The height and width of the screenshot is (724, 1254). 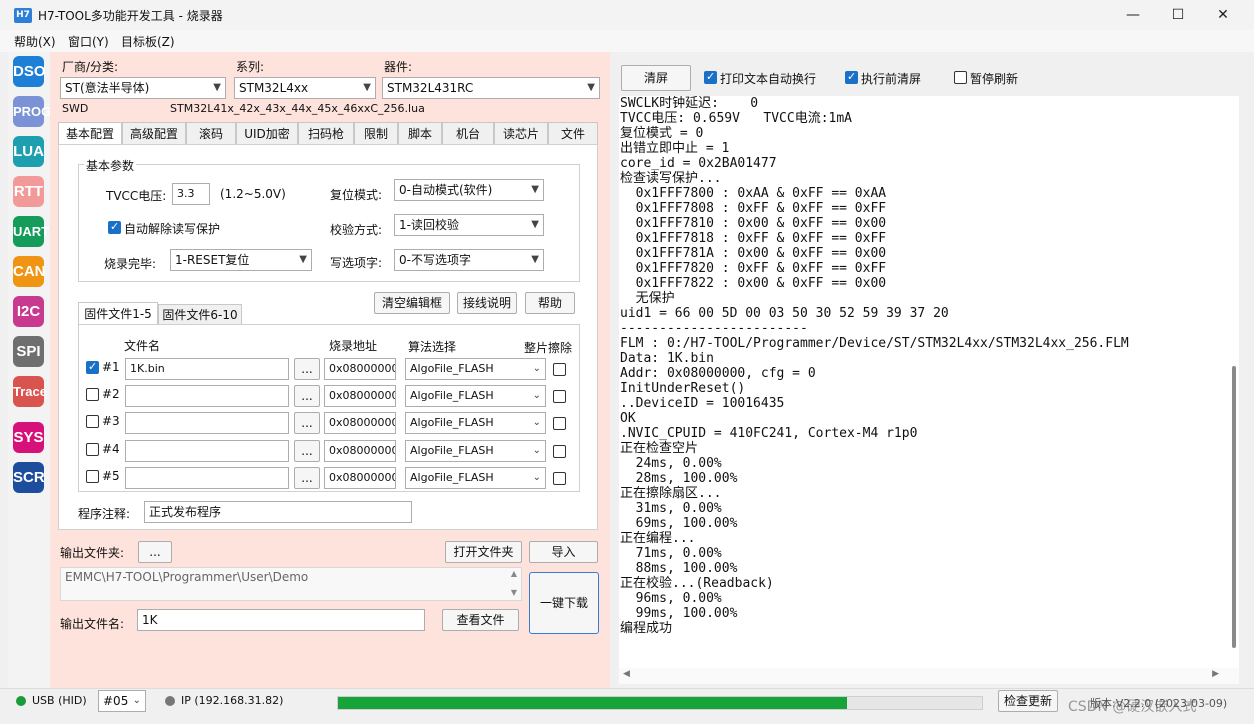 I want to click on import-button: 导入, so click(x=563, y=552).